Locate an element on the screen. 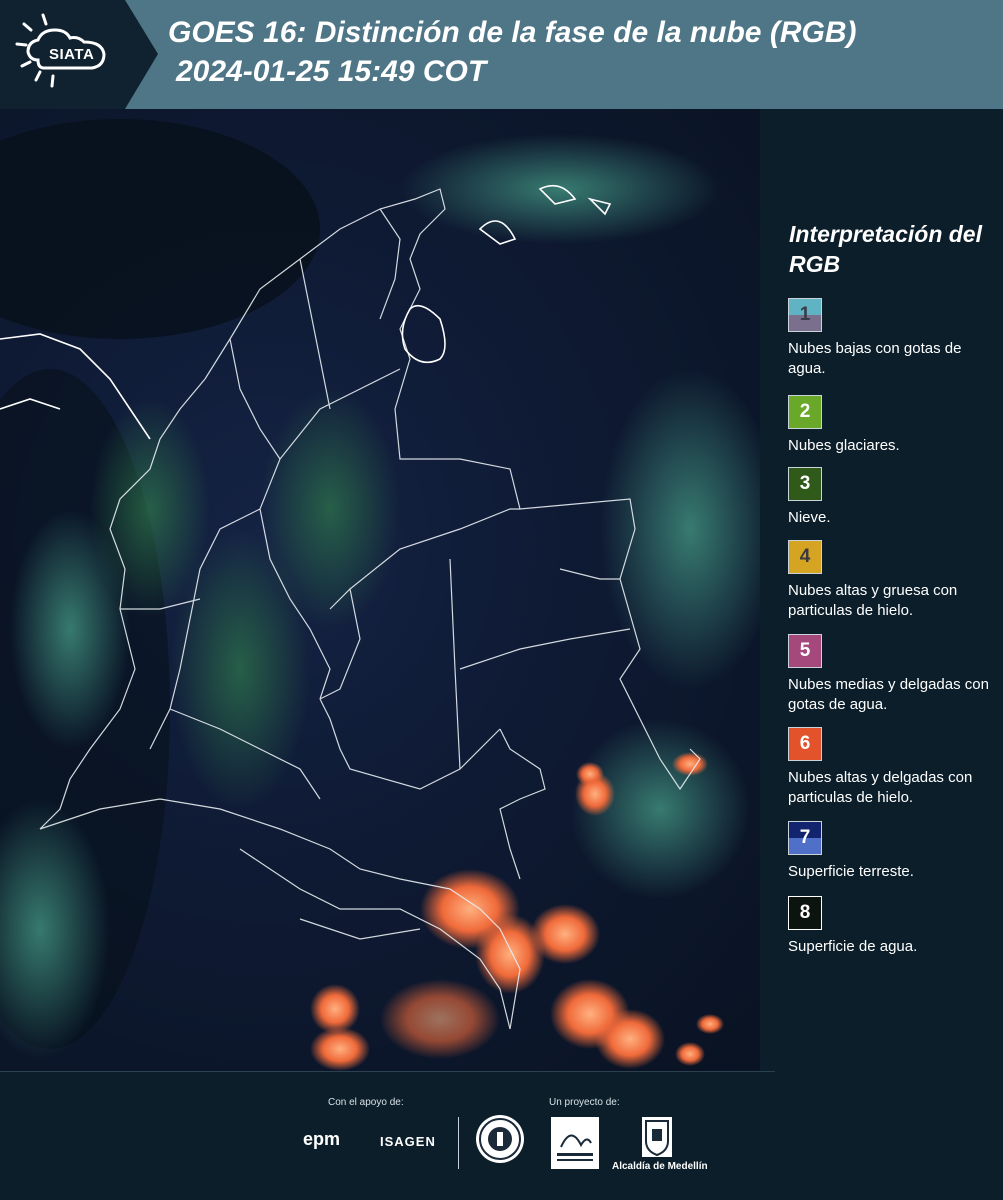 This screenshot has height=1200, width=1003. legend-swatch-7: 7 is located at coordinates (805, 838).